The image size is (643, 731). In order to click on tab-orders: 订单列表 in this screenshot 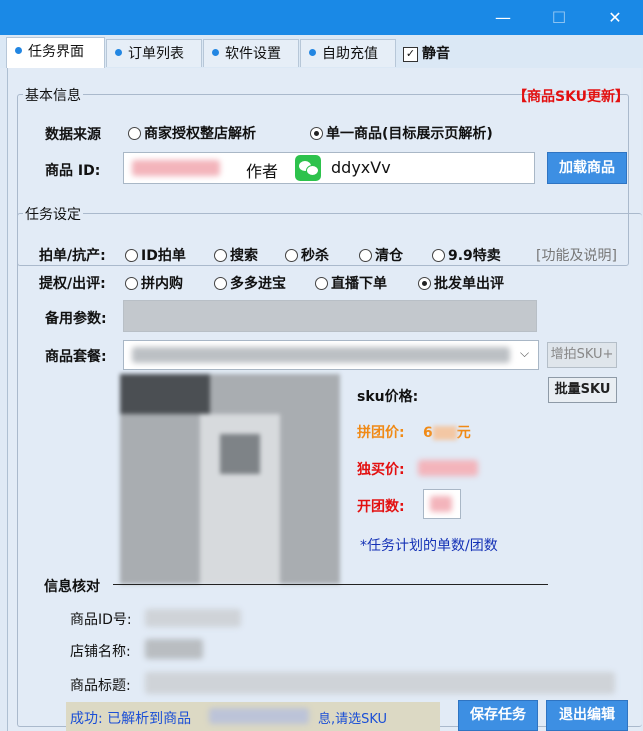, I will do `click(154, 53)`.